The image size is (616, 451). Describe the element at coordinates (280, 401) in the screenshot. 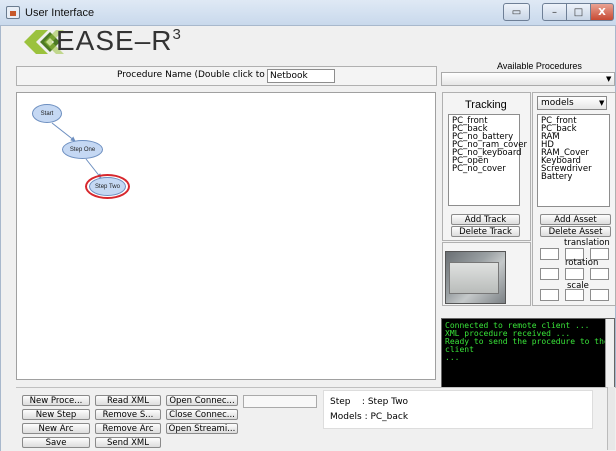

I see `address-field` at that location.